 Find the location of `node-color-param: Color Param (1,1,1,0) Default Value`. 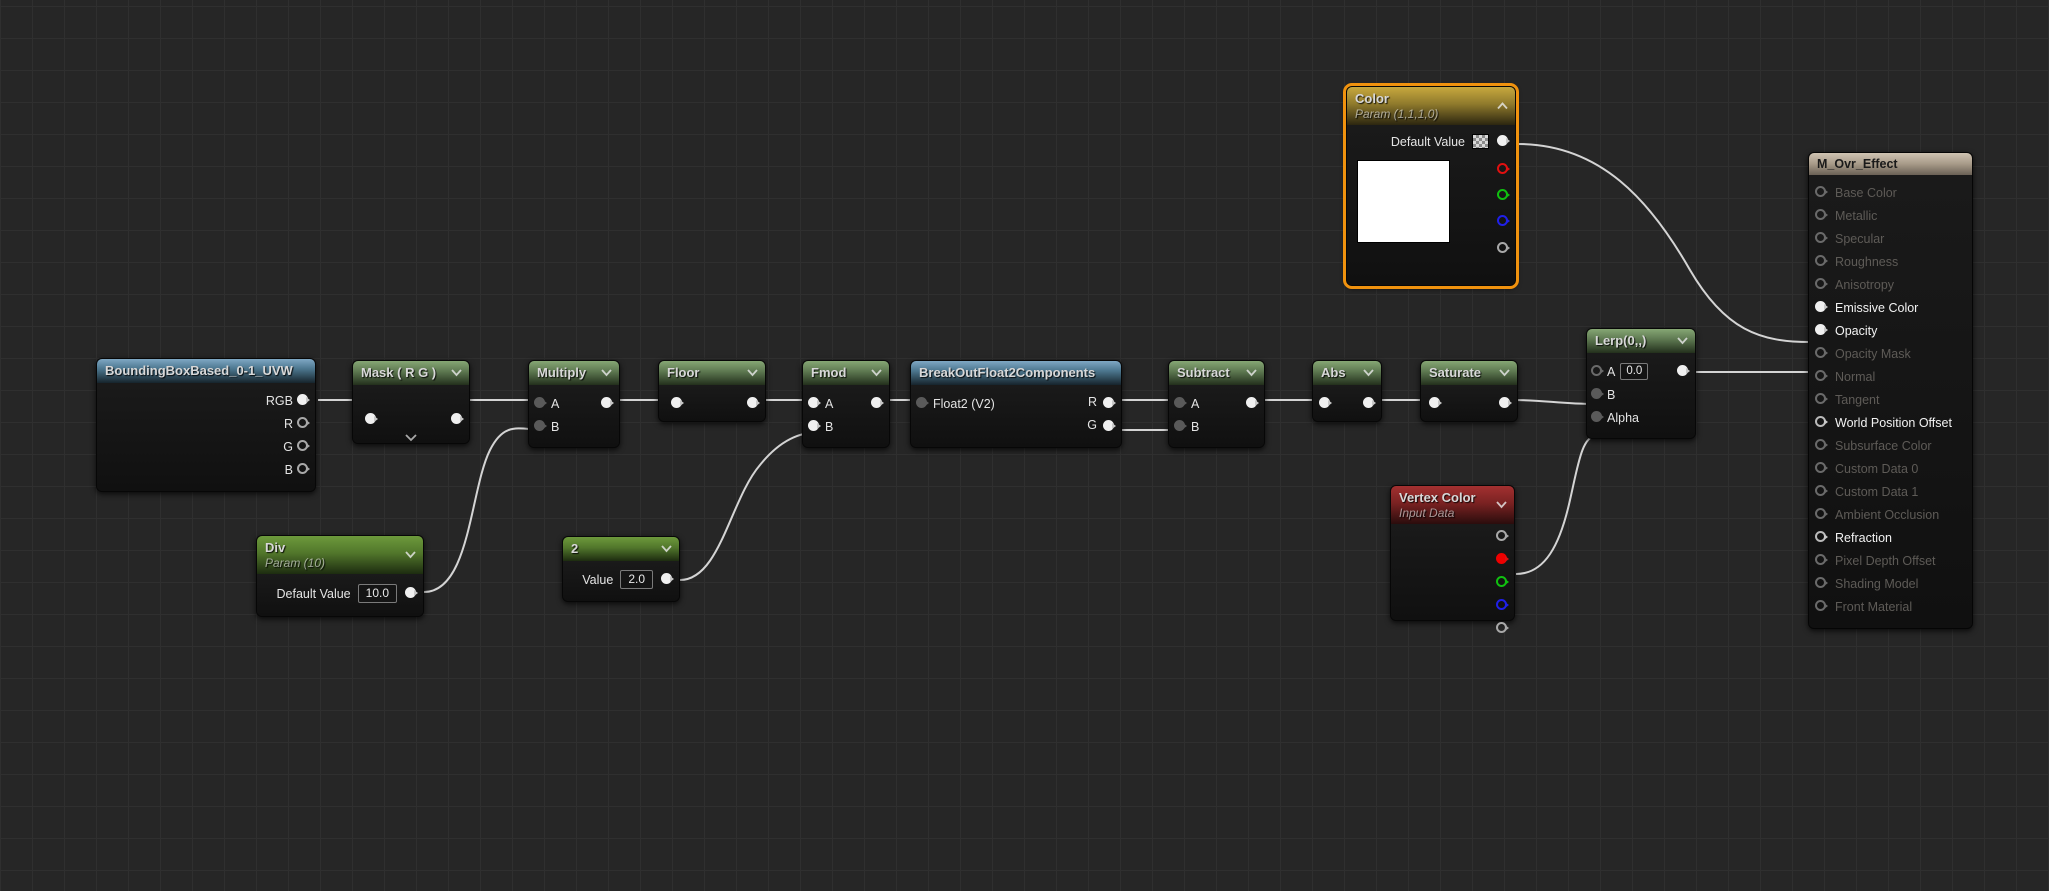

node-color-param: Color Param (1,1,1,0) Default Value is located at coordinates (1431, 186).